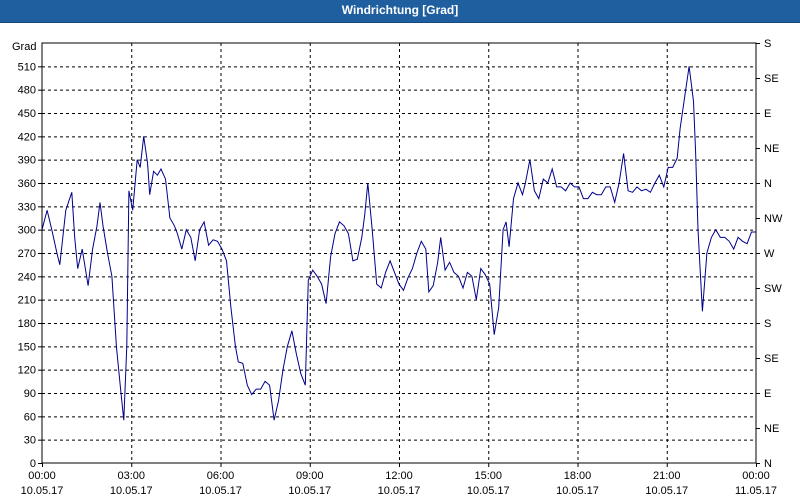 The width and height of the screenshot is (800, 500). I want to click on y-tick-label: 90, so click(30, 394).